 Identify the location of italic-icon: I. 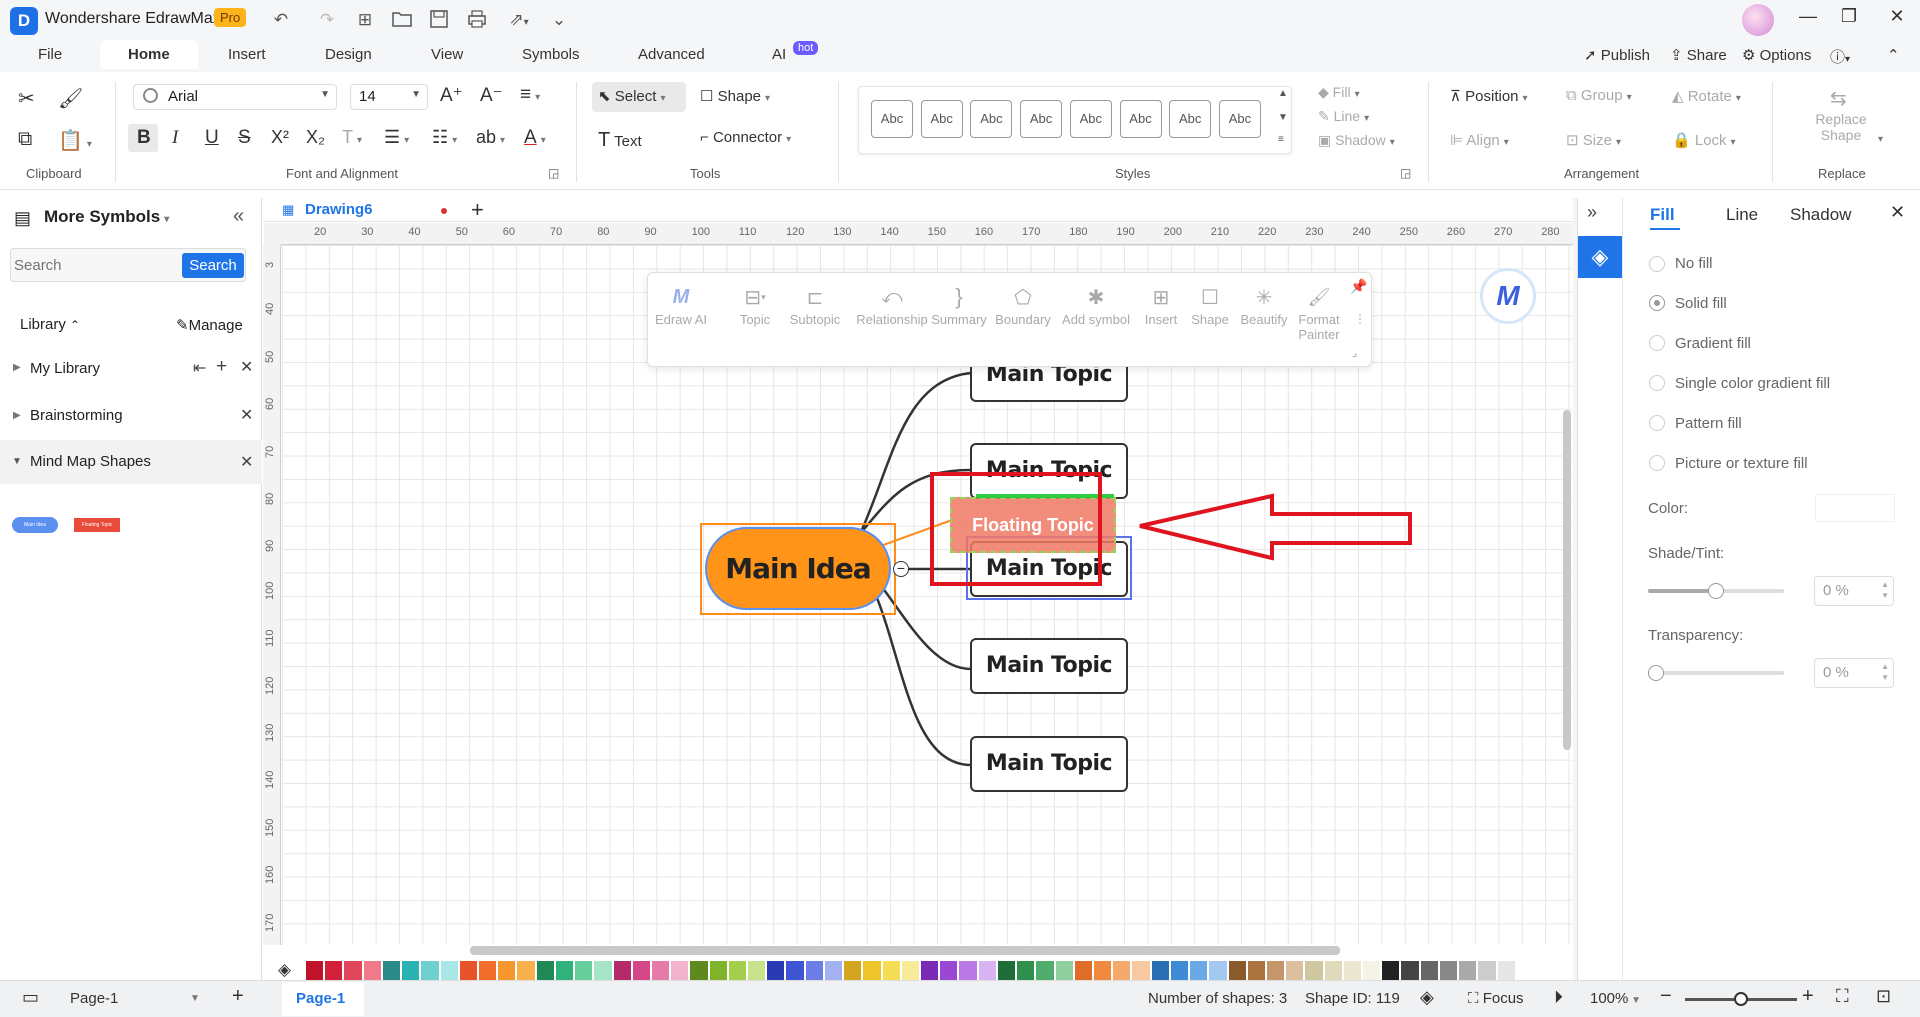
(175, 138).